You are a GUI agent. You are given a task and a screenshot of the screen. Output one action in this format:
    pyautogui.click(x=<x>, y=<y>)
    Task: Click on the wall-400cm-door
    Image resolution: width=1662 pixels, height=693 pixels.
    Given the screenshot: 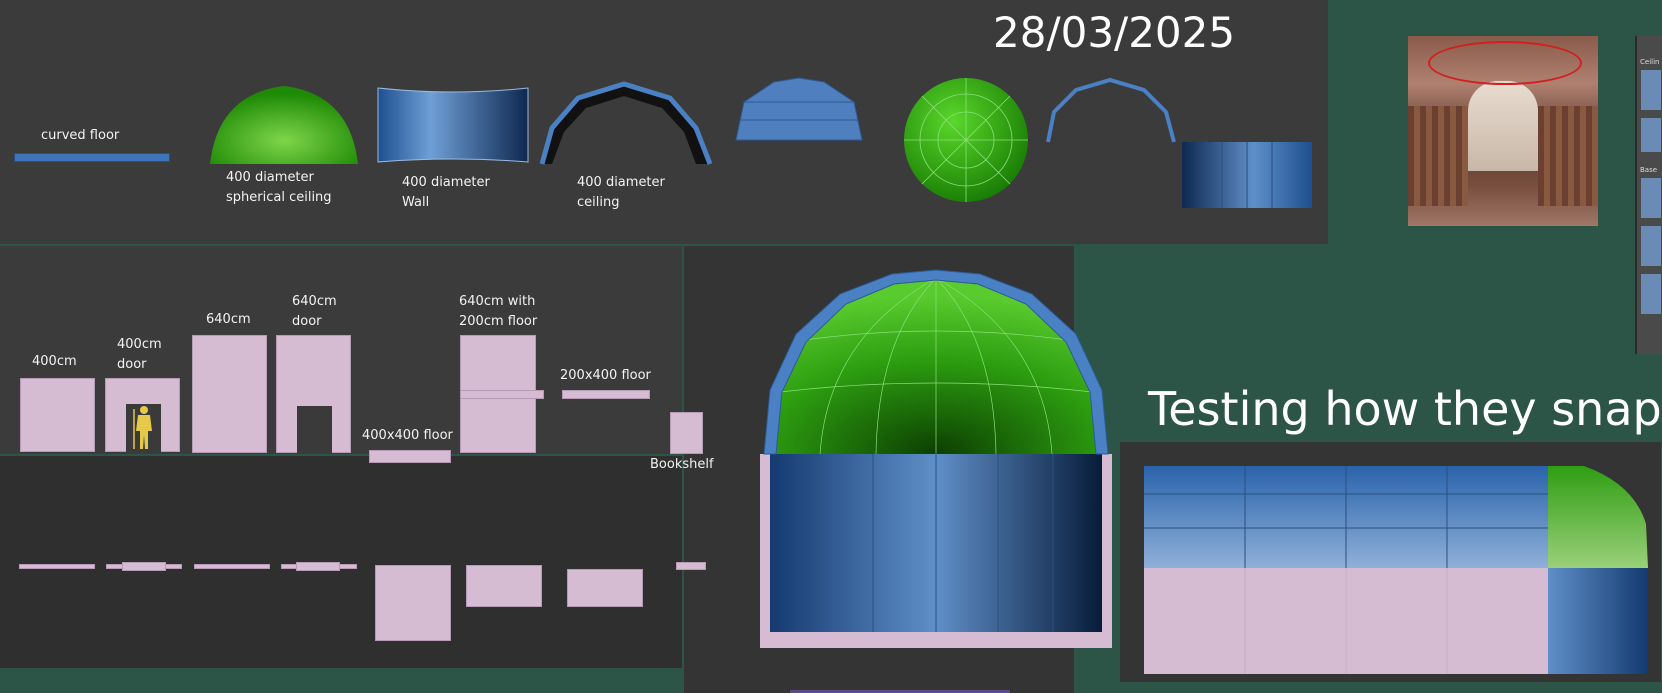 What is the action you would take?
    pyautogui.click(x=142, y=415)
    